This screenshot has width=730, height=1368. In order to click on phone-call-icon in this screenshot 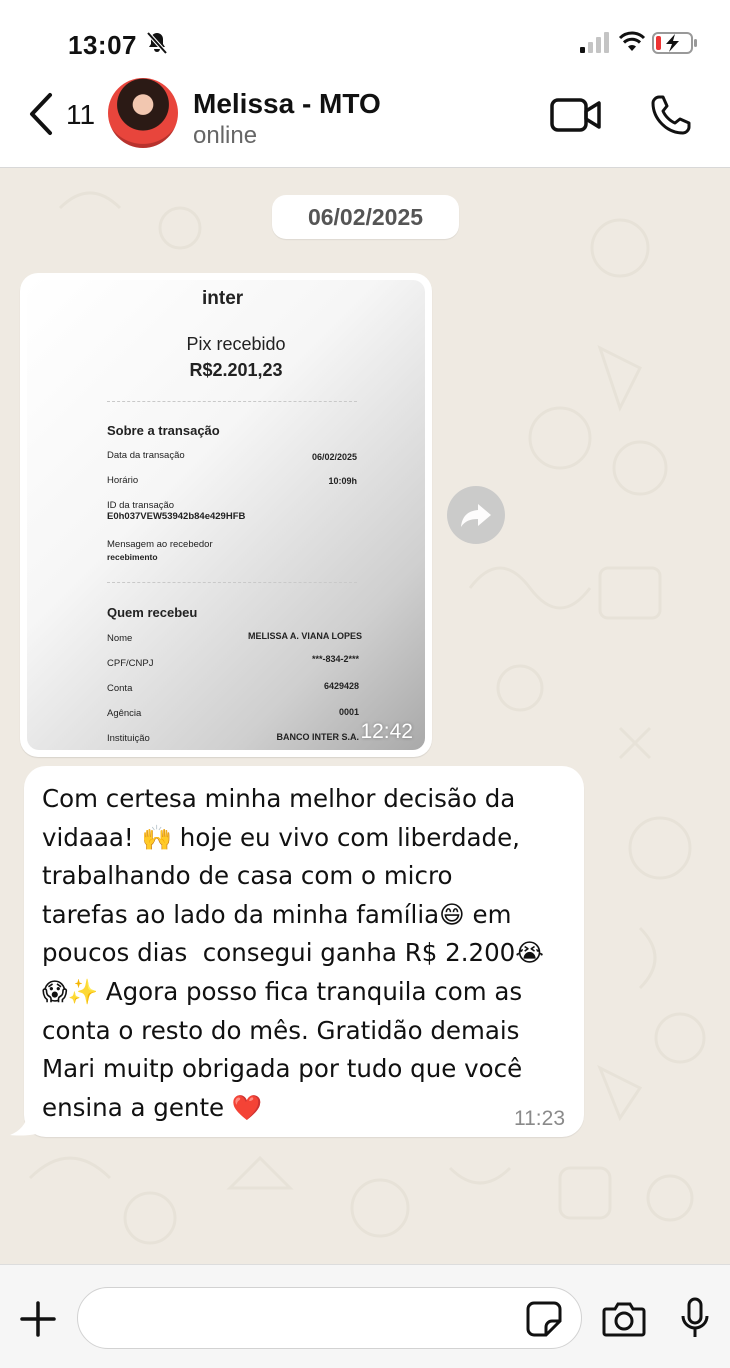, I will do `click(671, 115)`.